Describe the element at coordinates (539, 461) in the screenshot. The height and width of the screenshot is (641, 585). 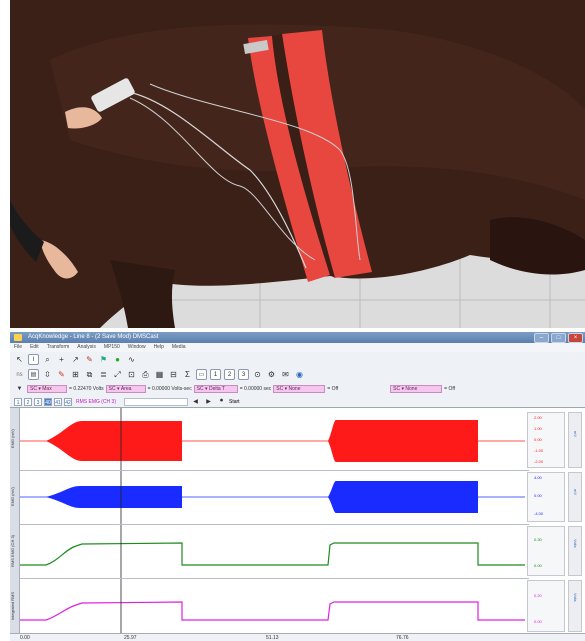
I see `y-tick: -2.00` at that location.